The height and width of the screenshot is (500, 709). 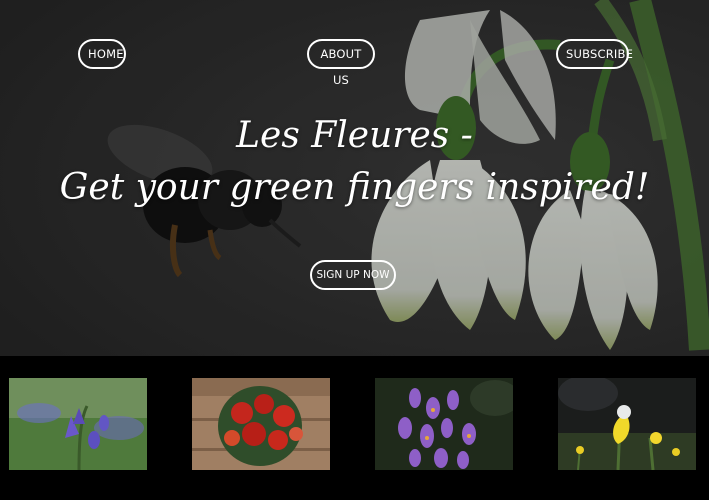 What do you see at coordinates (594, 54) in the screenshot?
I see `nav-subscribe-button: SUBSCRIBE` at bounding box center [594, 54].